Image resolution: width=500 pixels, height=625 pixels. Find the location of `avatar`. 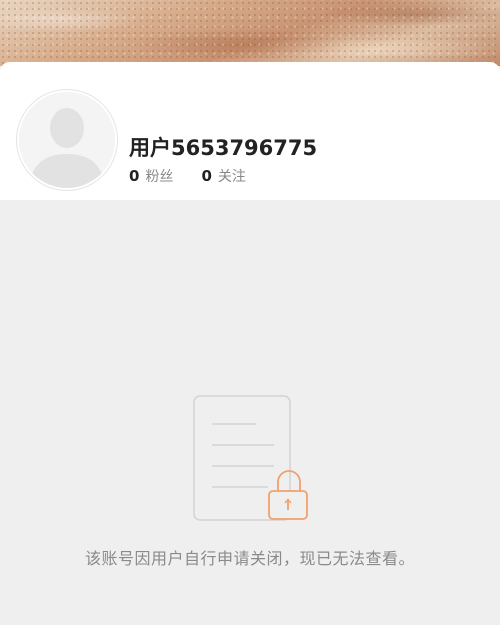

avatar is located at coordinates (67, 140).